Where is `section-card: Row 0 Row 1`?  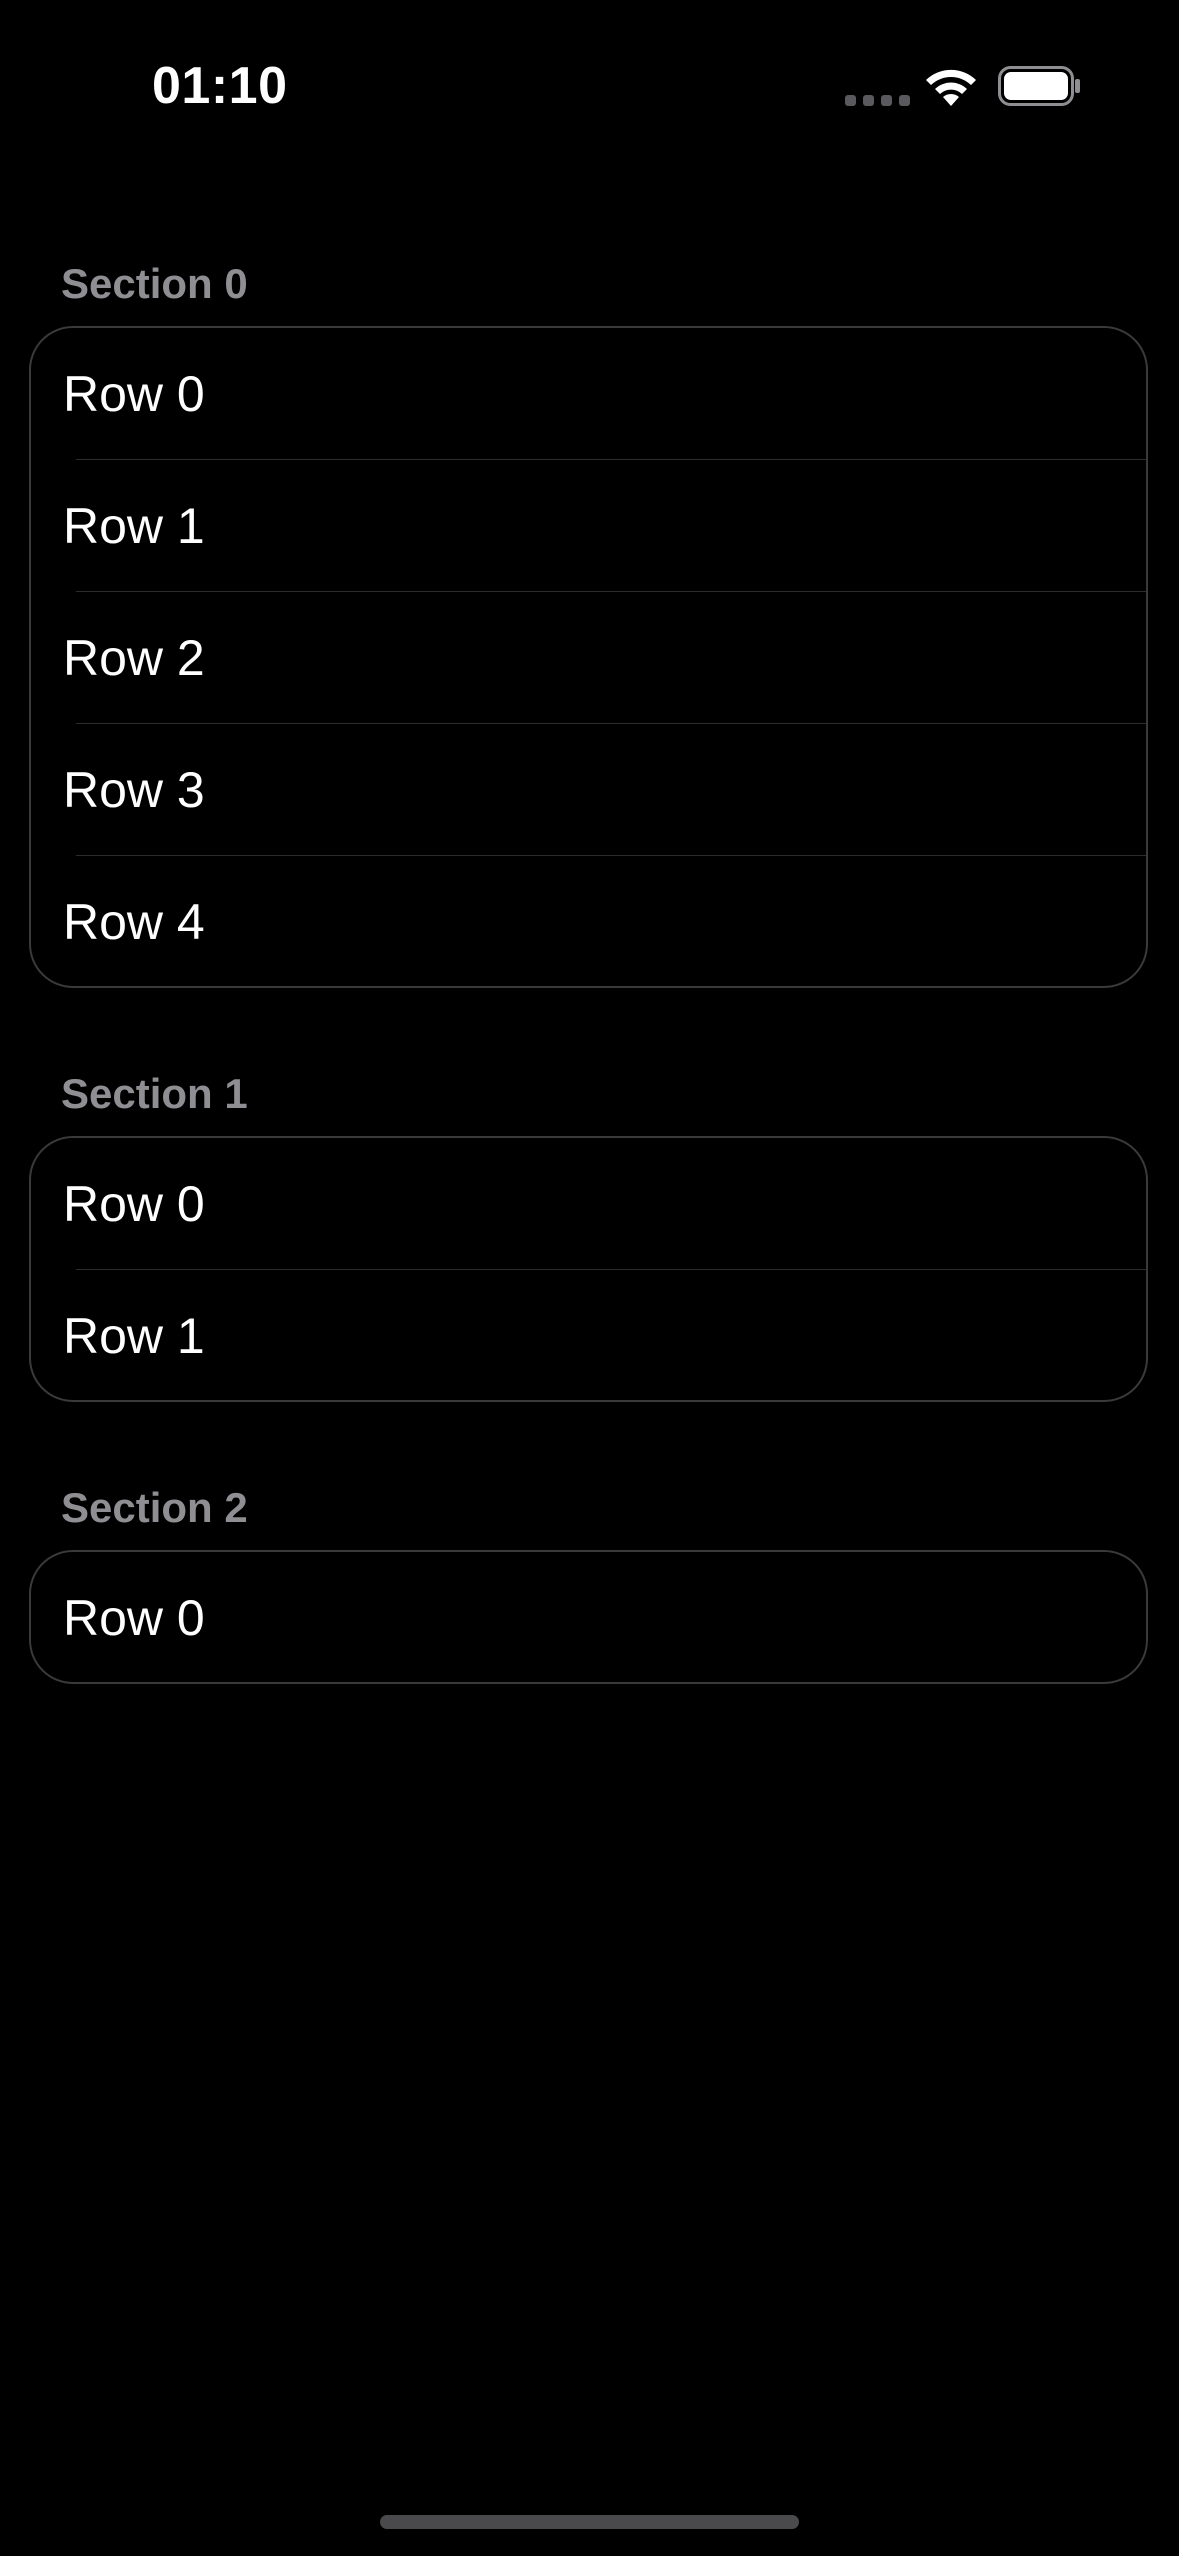
section-card: Row 0 Row 1 is located at coordinates (588, 1269).